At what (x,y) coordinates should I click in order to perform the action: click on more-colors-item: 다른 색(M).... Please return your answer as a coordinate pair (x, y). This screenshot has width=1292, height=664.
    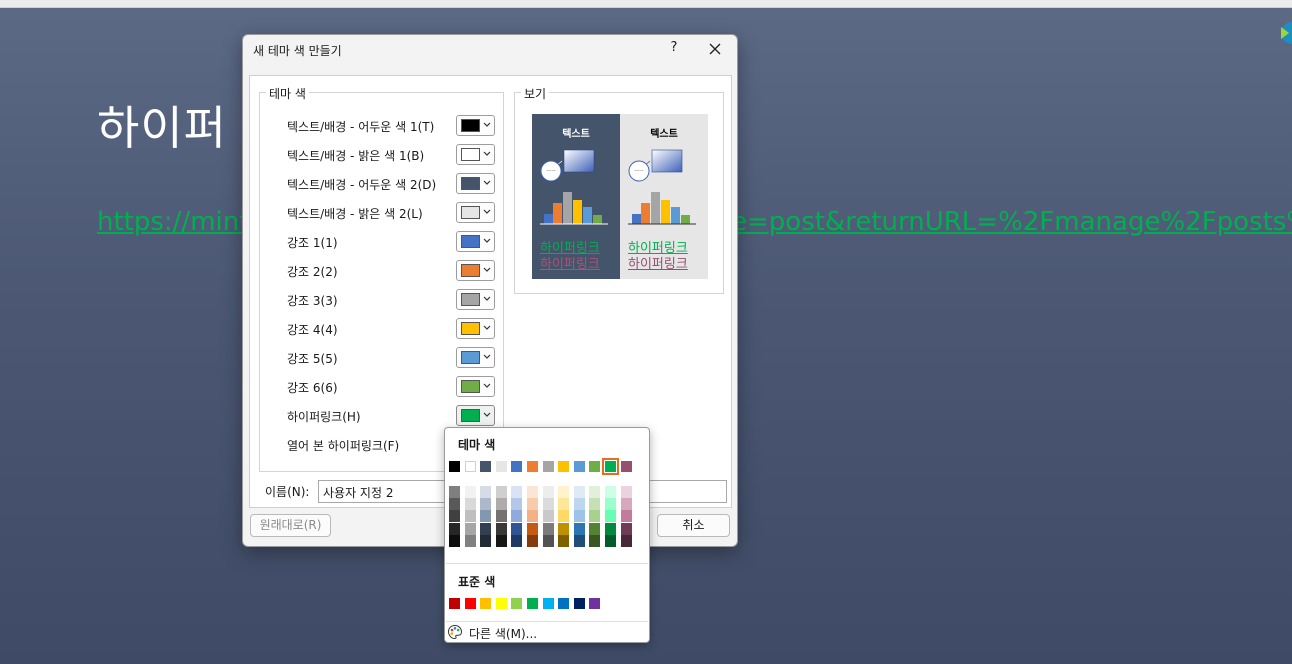
    Looking at the image, I should click on (547, 632).